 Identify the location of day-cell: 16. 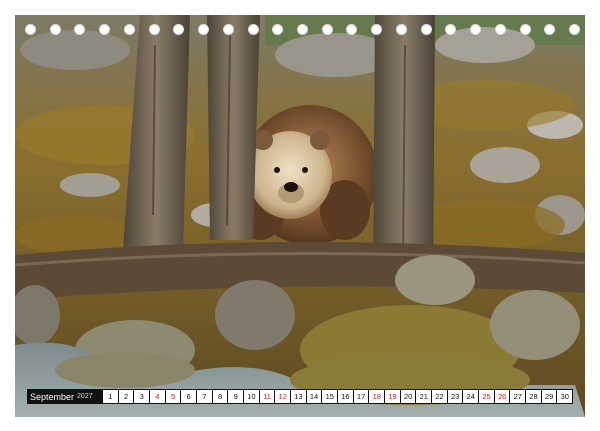
(345, 396).